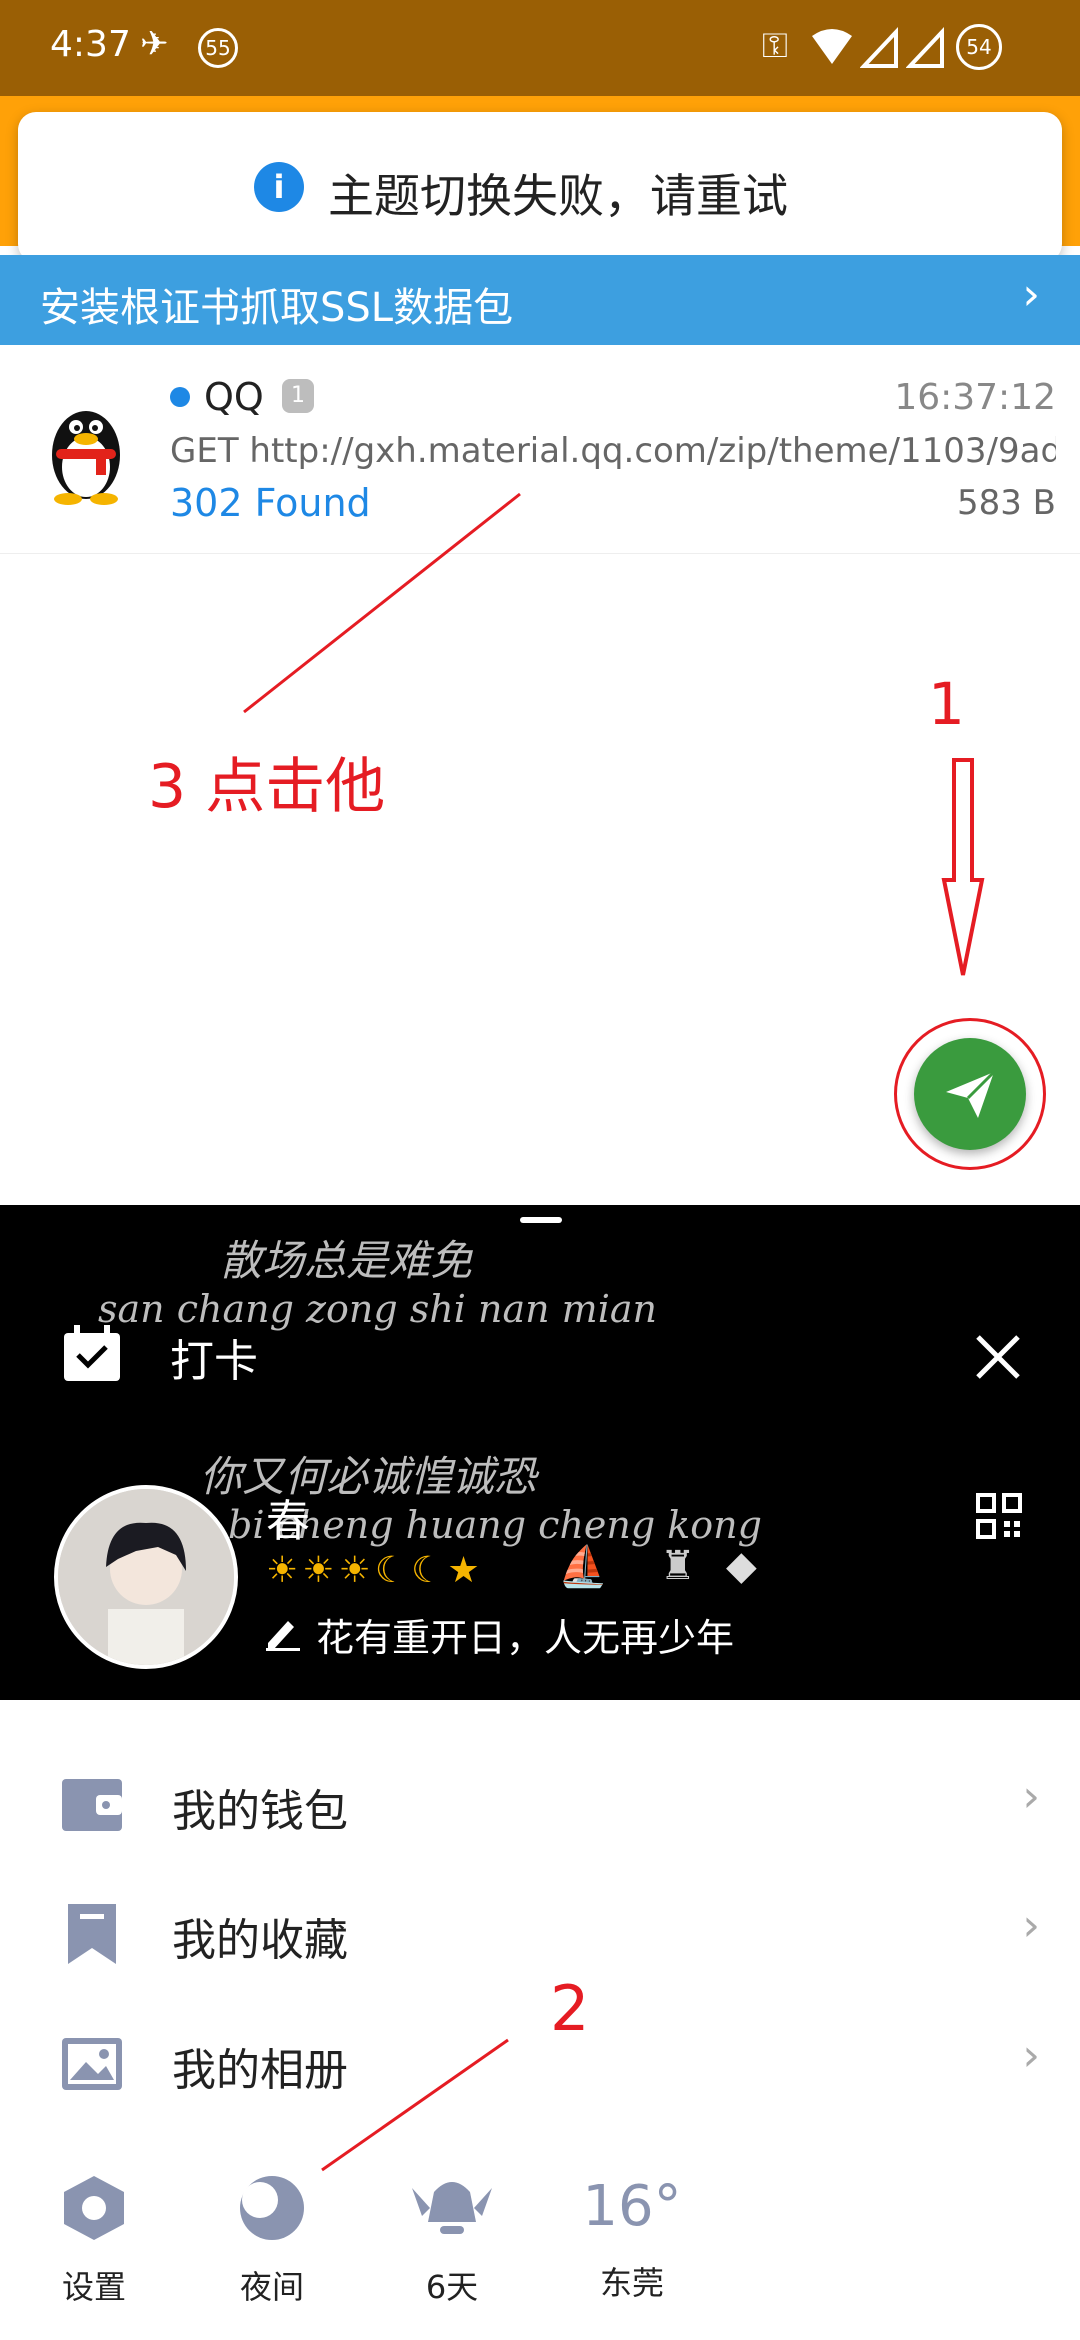 The image size is (1080, 2340). What do you see at coordinates (375, 1570) in the screenshot?
I see `qq-level-icons: ☀☀☀☾☾★` at bounding box center [375, 1570].